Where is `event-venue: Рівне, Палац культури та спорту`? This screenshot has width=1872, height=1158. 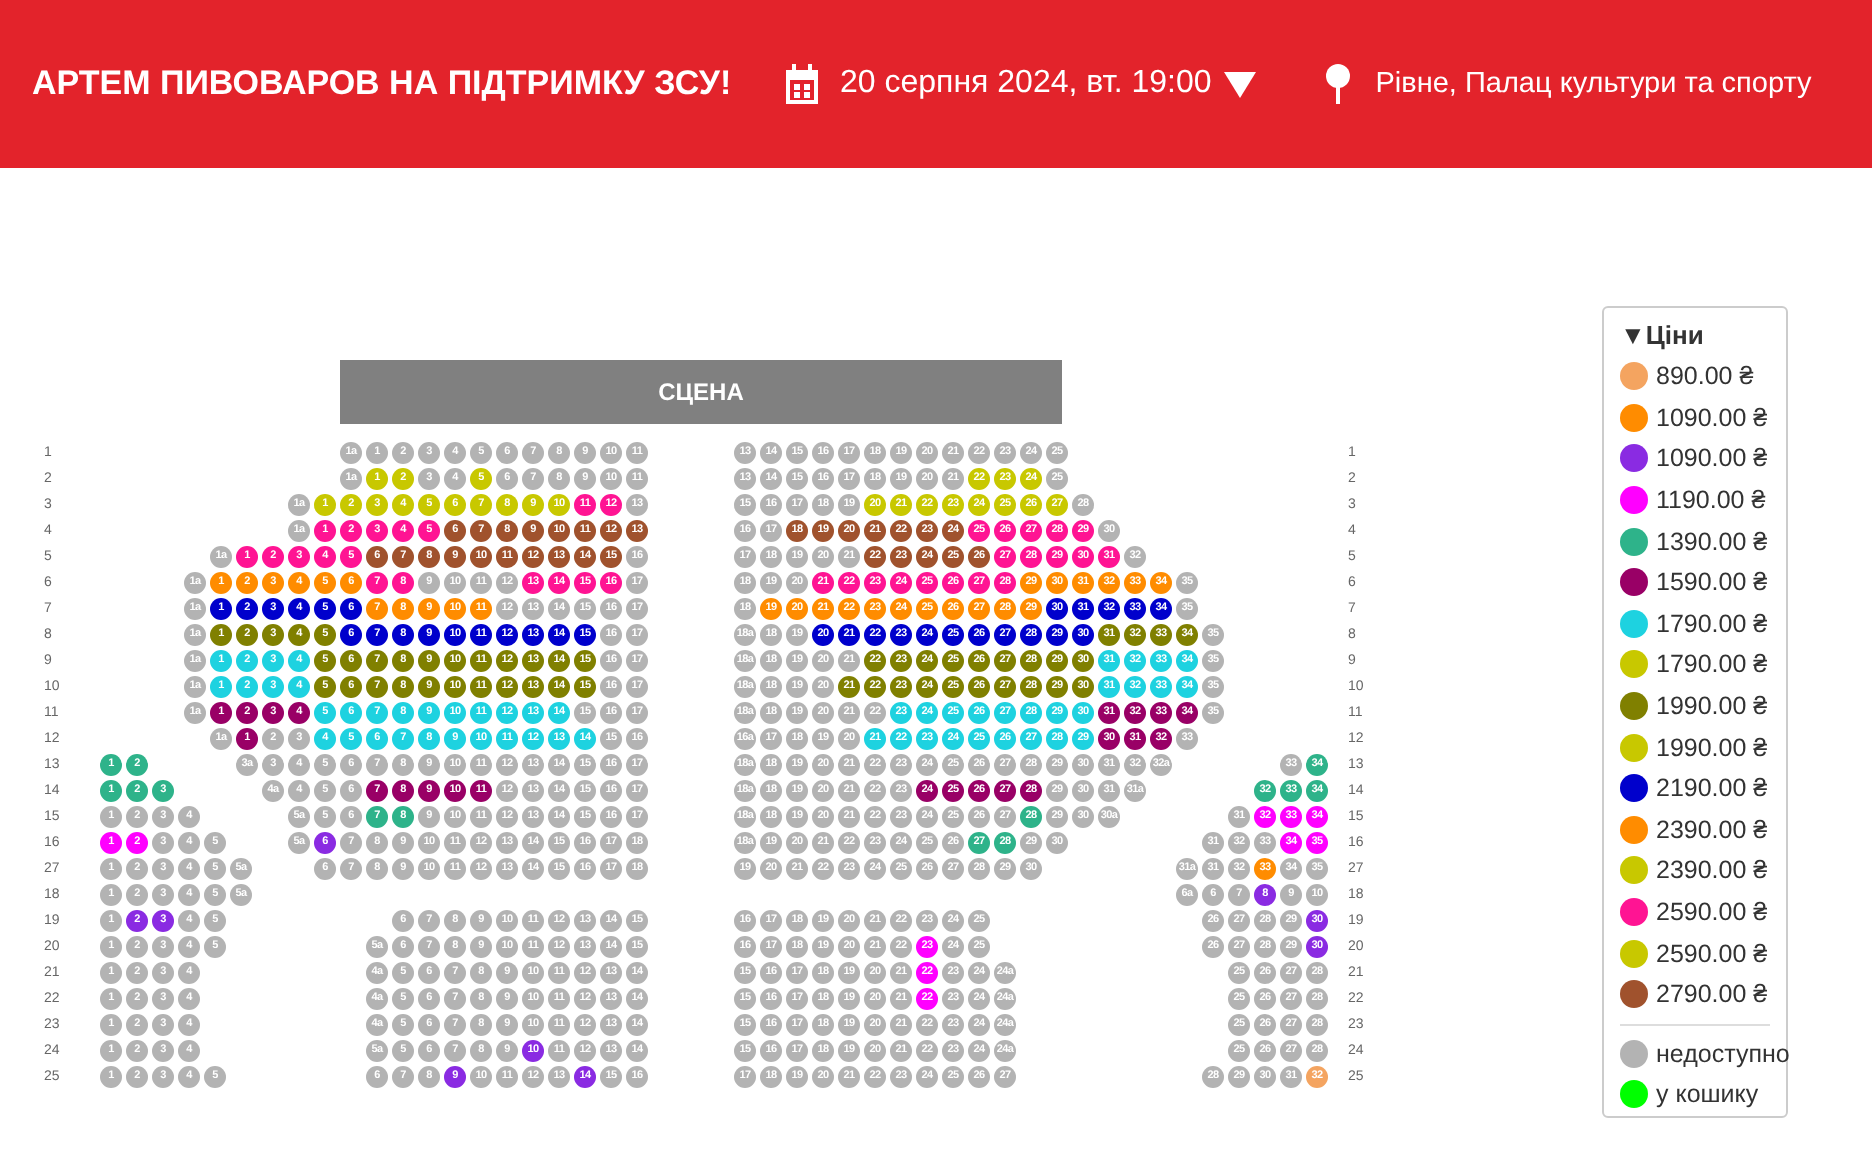 event-venue: Рівне, Палац культури та спорту is located at coordinates (1593, 84).